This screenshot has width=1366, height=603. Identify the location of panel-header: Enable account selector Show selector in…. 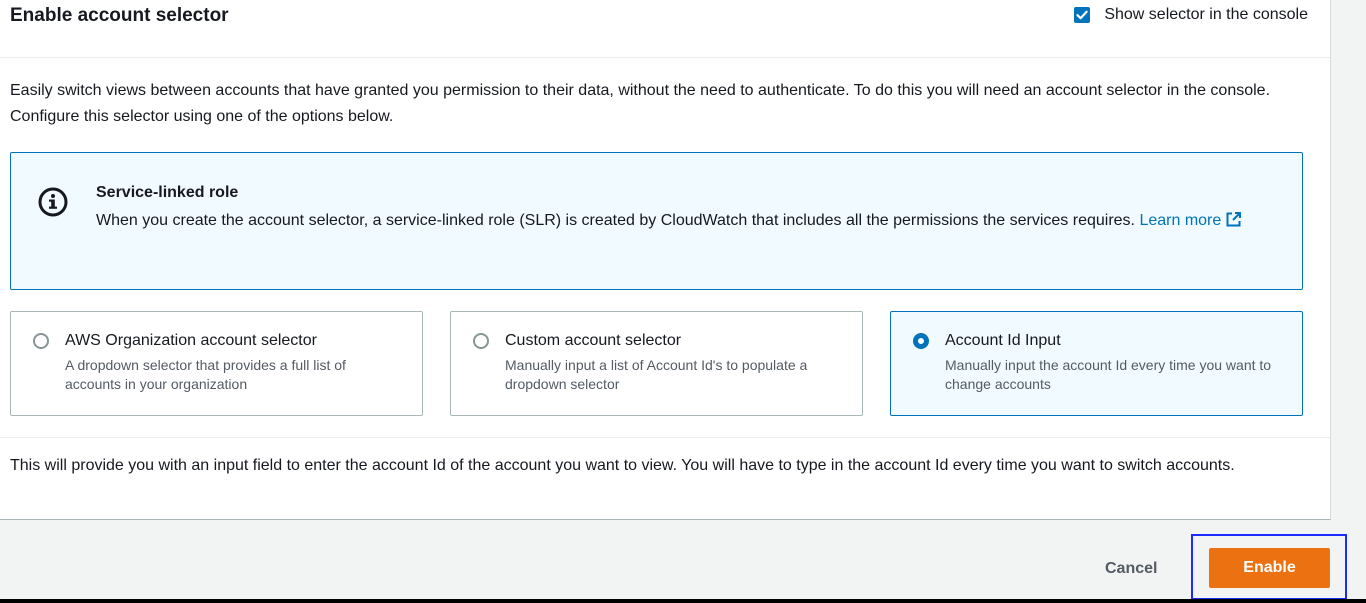
(665, 29).